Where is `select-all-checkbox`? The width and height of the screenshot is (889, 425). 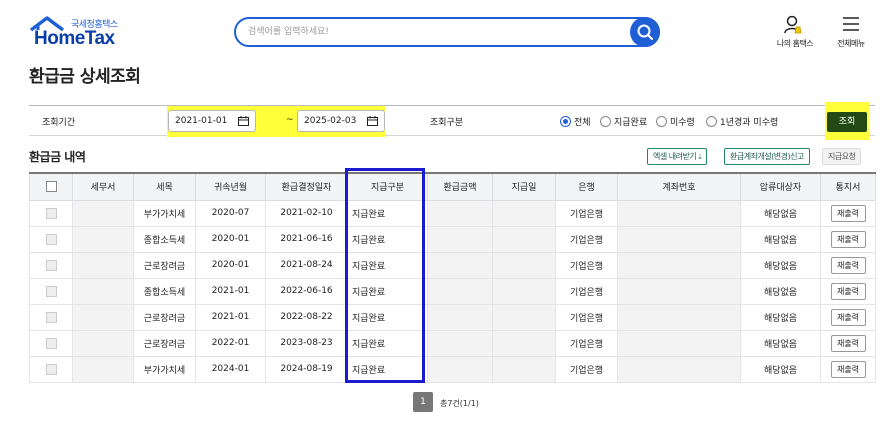
select-all-checkbox is located at coordinates (51, 187).